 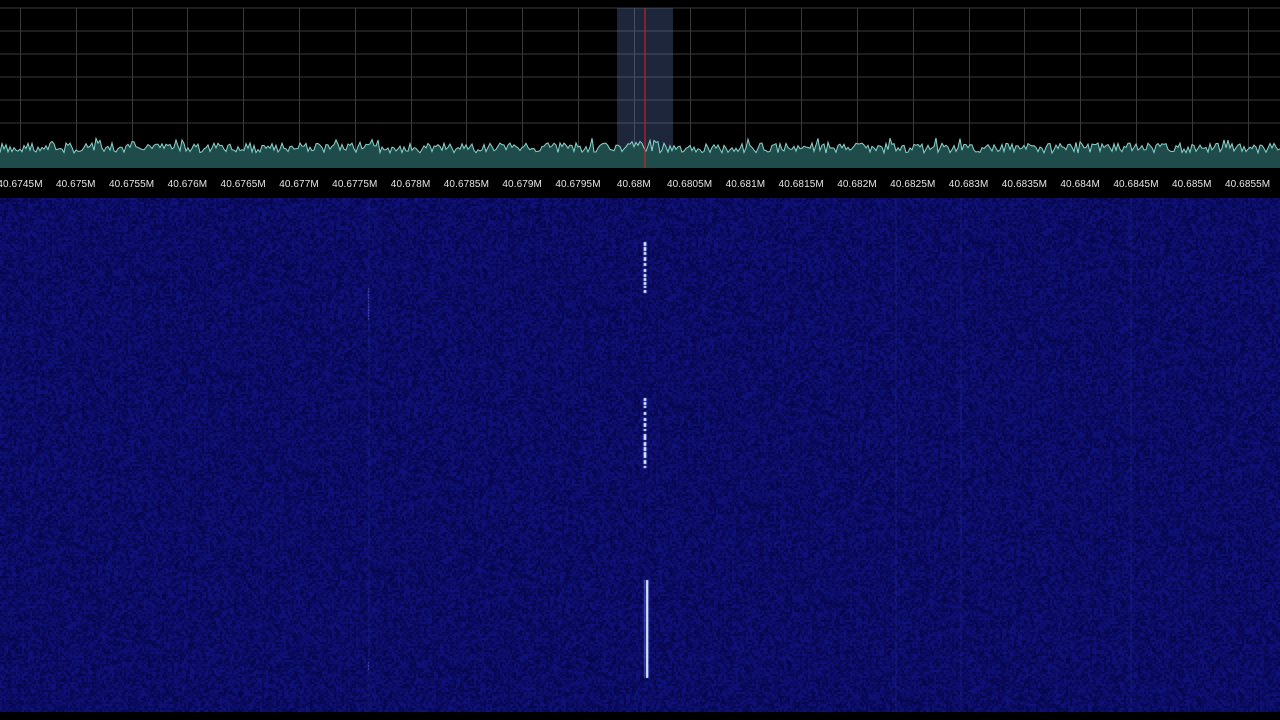 What do you see at coordinates (131, 184) in the screenshot?
I see `frequency-tick-label: 40.6755M` at bounding box center [131, 184].